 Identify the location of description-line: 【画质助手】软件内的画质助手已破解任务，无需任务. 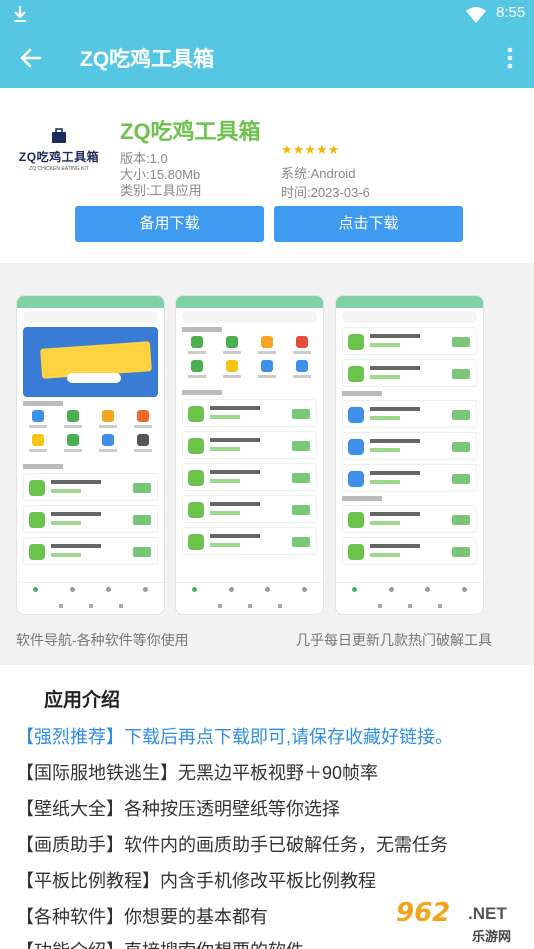
(232, 845).